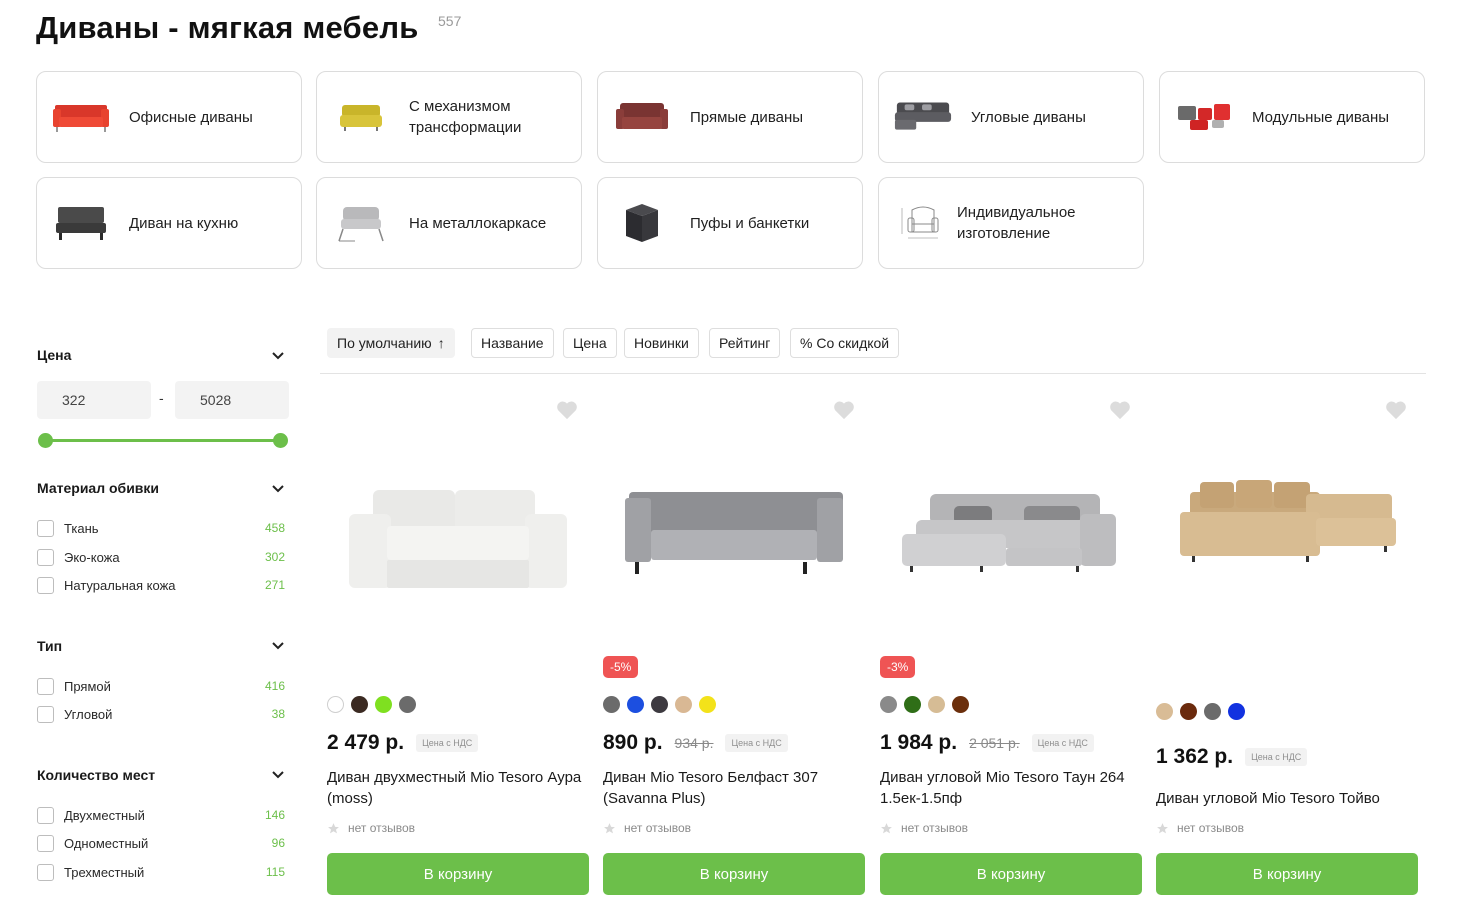 This screenshot has width=1467, height=898. I want to click on filter-option: Натуральная кожа 271, so click(162, 585).